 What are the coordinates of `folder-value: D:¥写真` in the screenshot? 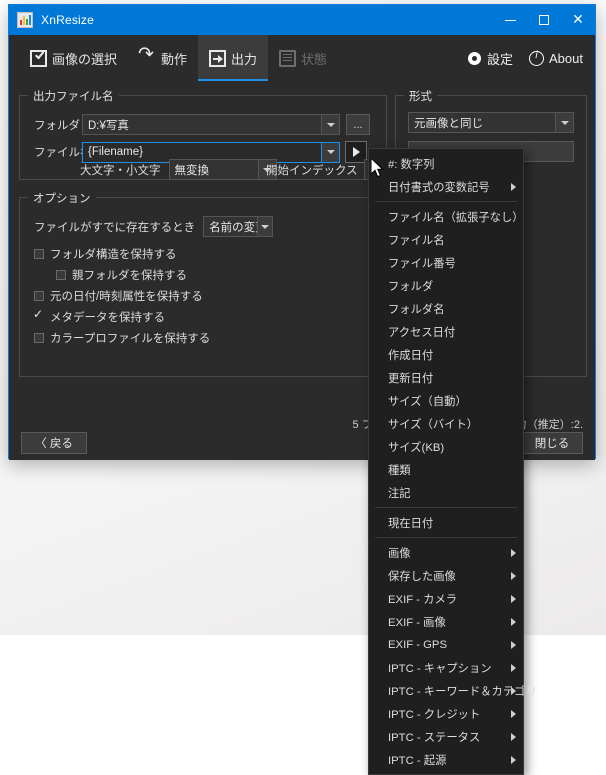 It's located at (108, 125).